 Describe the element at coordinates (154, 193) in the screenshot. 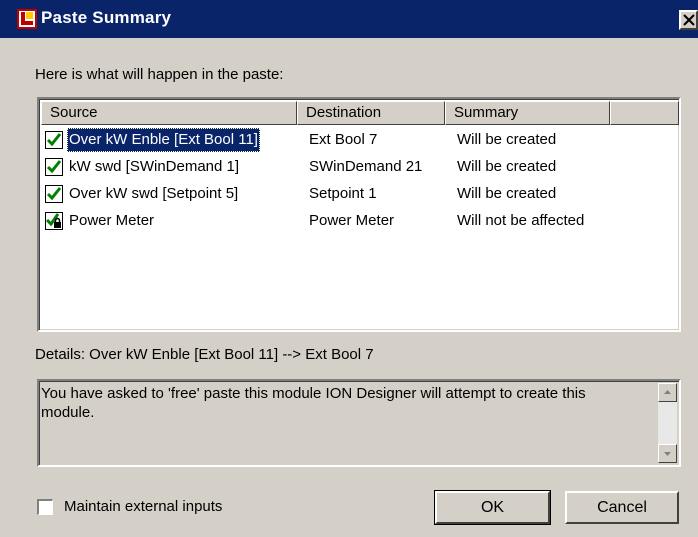

I see `row-source: Over kW swd [Setpoint 5]` at that location.